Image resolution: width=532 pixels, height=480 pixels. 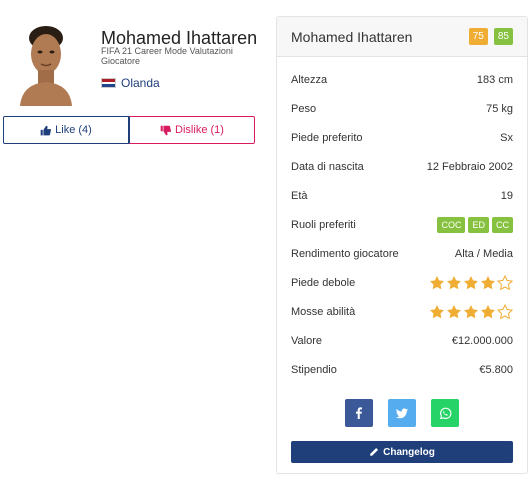 I want to click on changelog-label: Changelog, so click(x=409, y=452).